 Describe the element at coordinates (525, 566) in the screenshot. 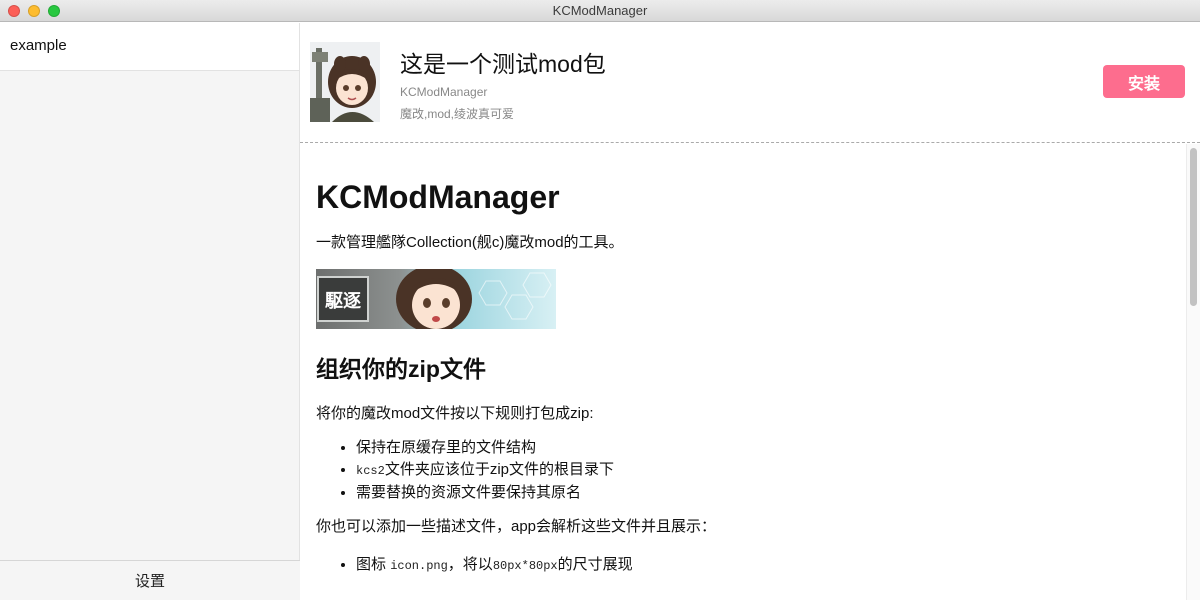

I see `inline-code: 80px*80px` at that location.